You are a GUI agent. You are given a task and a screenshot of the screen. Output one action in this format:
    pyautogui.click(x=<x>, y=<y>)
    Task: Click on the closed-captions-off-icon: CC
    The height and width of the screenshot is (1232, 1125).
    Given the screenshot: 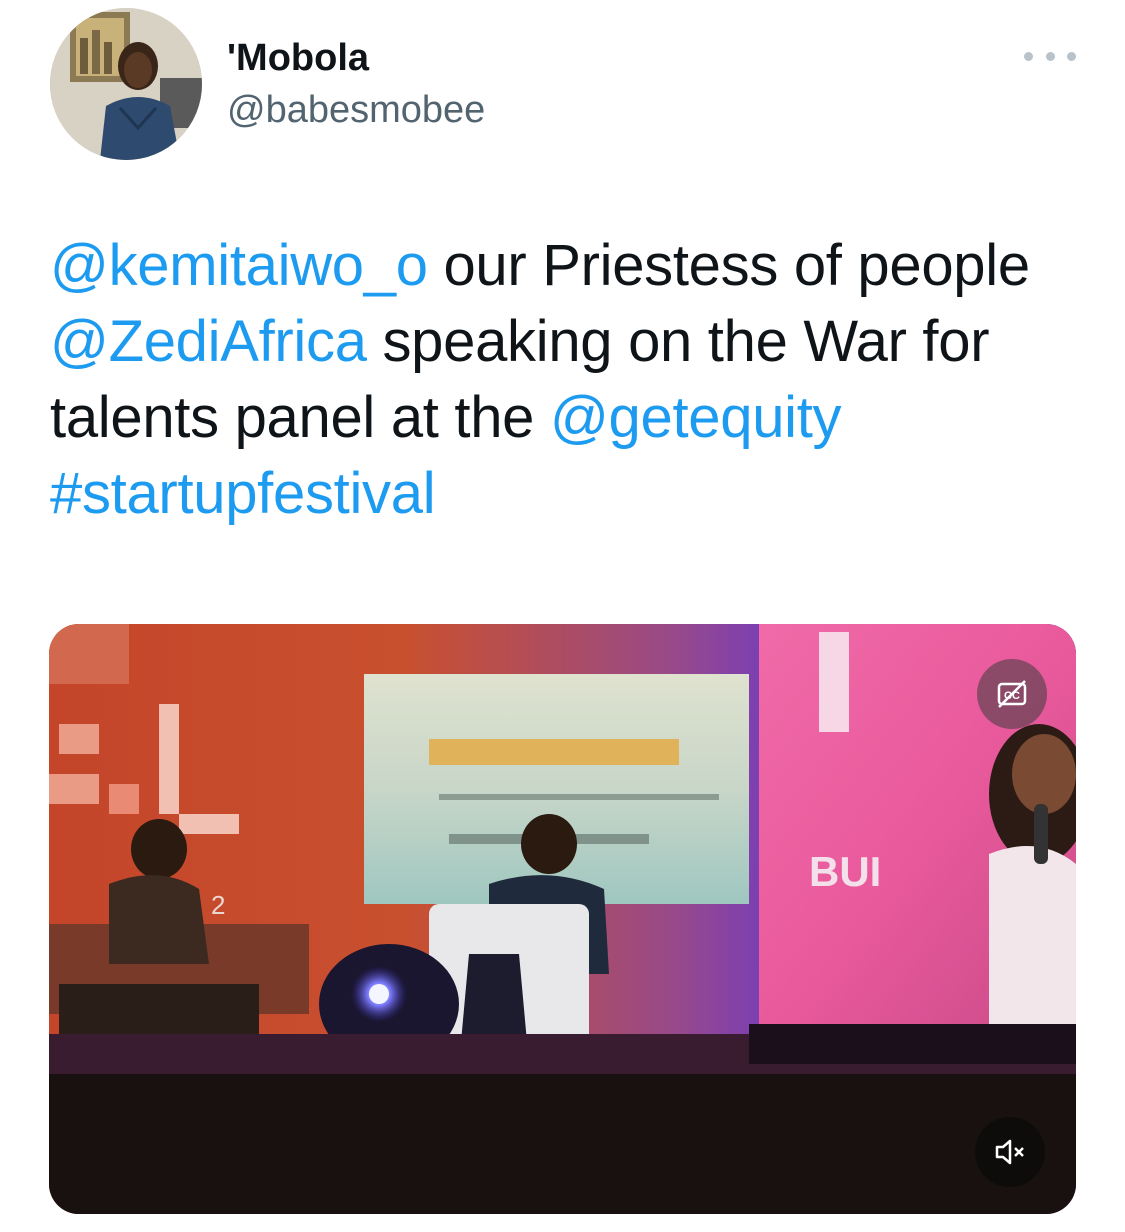 What is the action you would take?
    pyautogui.click(x=1012, y=694)
    